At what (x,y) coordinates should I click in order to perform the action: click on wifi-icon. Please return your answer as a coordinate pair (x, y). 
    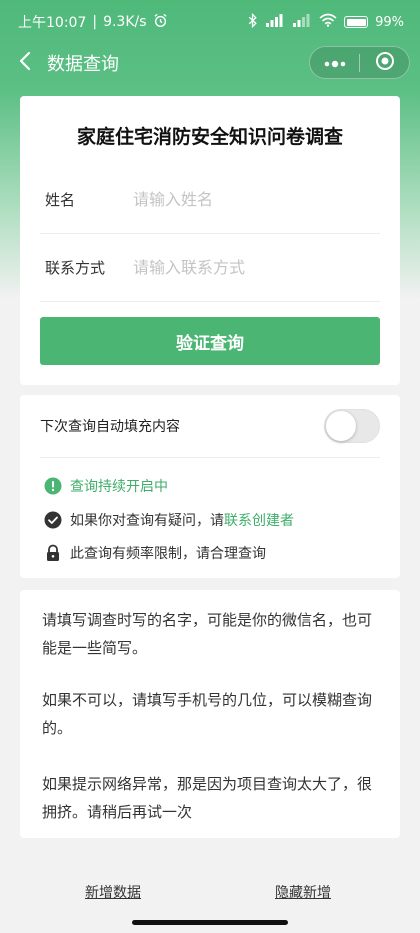
    Looking at the image, I should click on (328, 22).